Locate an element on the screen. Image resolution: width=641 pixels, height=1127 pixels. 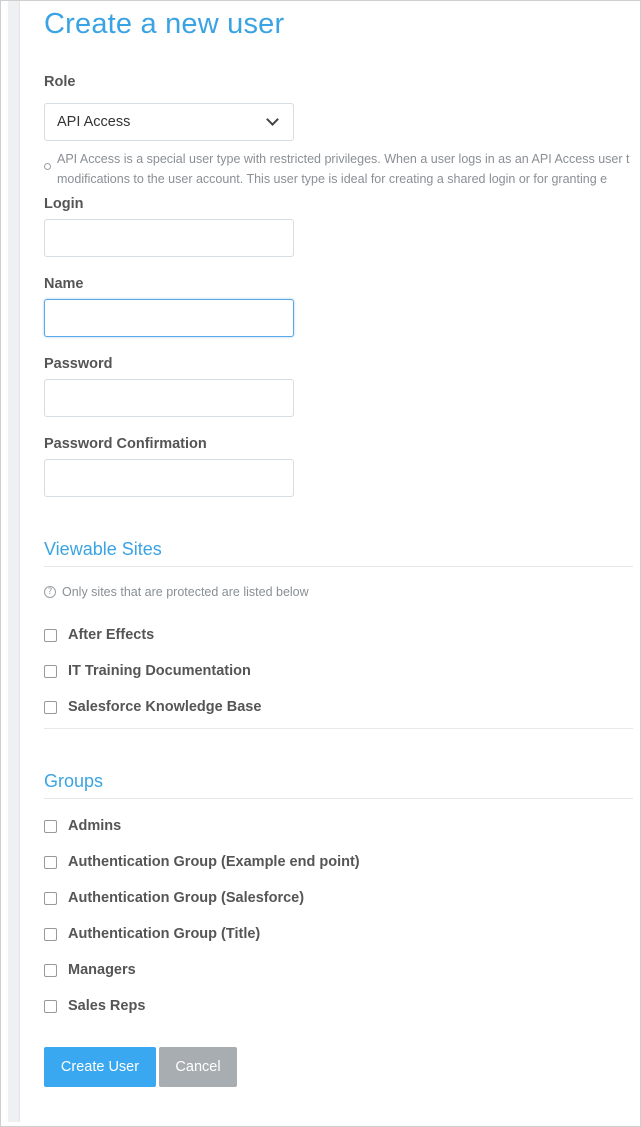
page-title: Create a new user is located at coordinates (164, 24).